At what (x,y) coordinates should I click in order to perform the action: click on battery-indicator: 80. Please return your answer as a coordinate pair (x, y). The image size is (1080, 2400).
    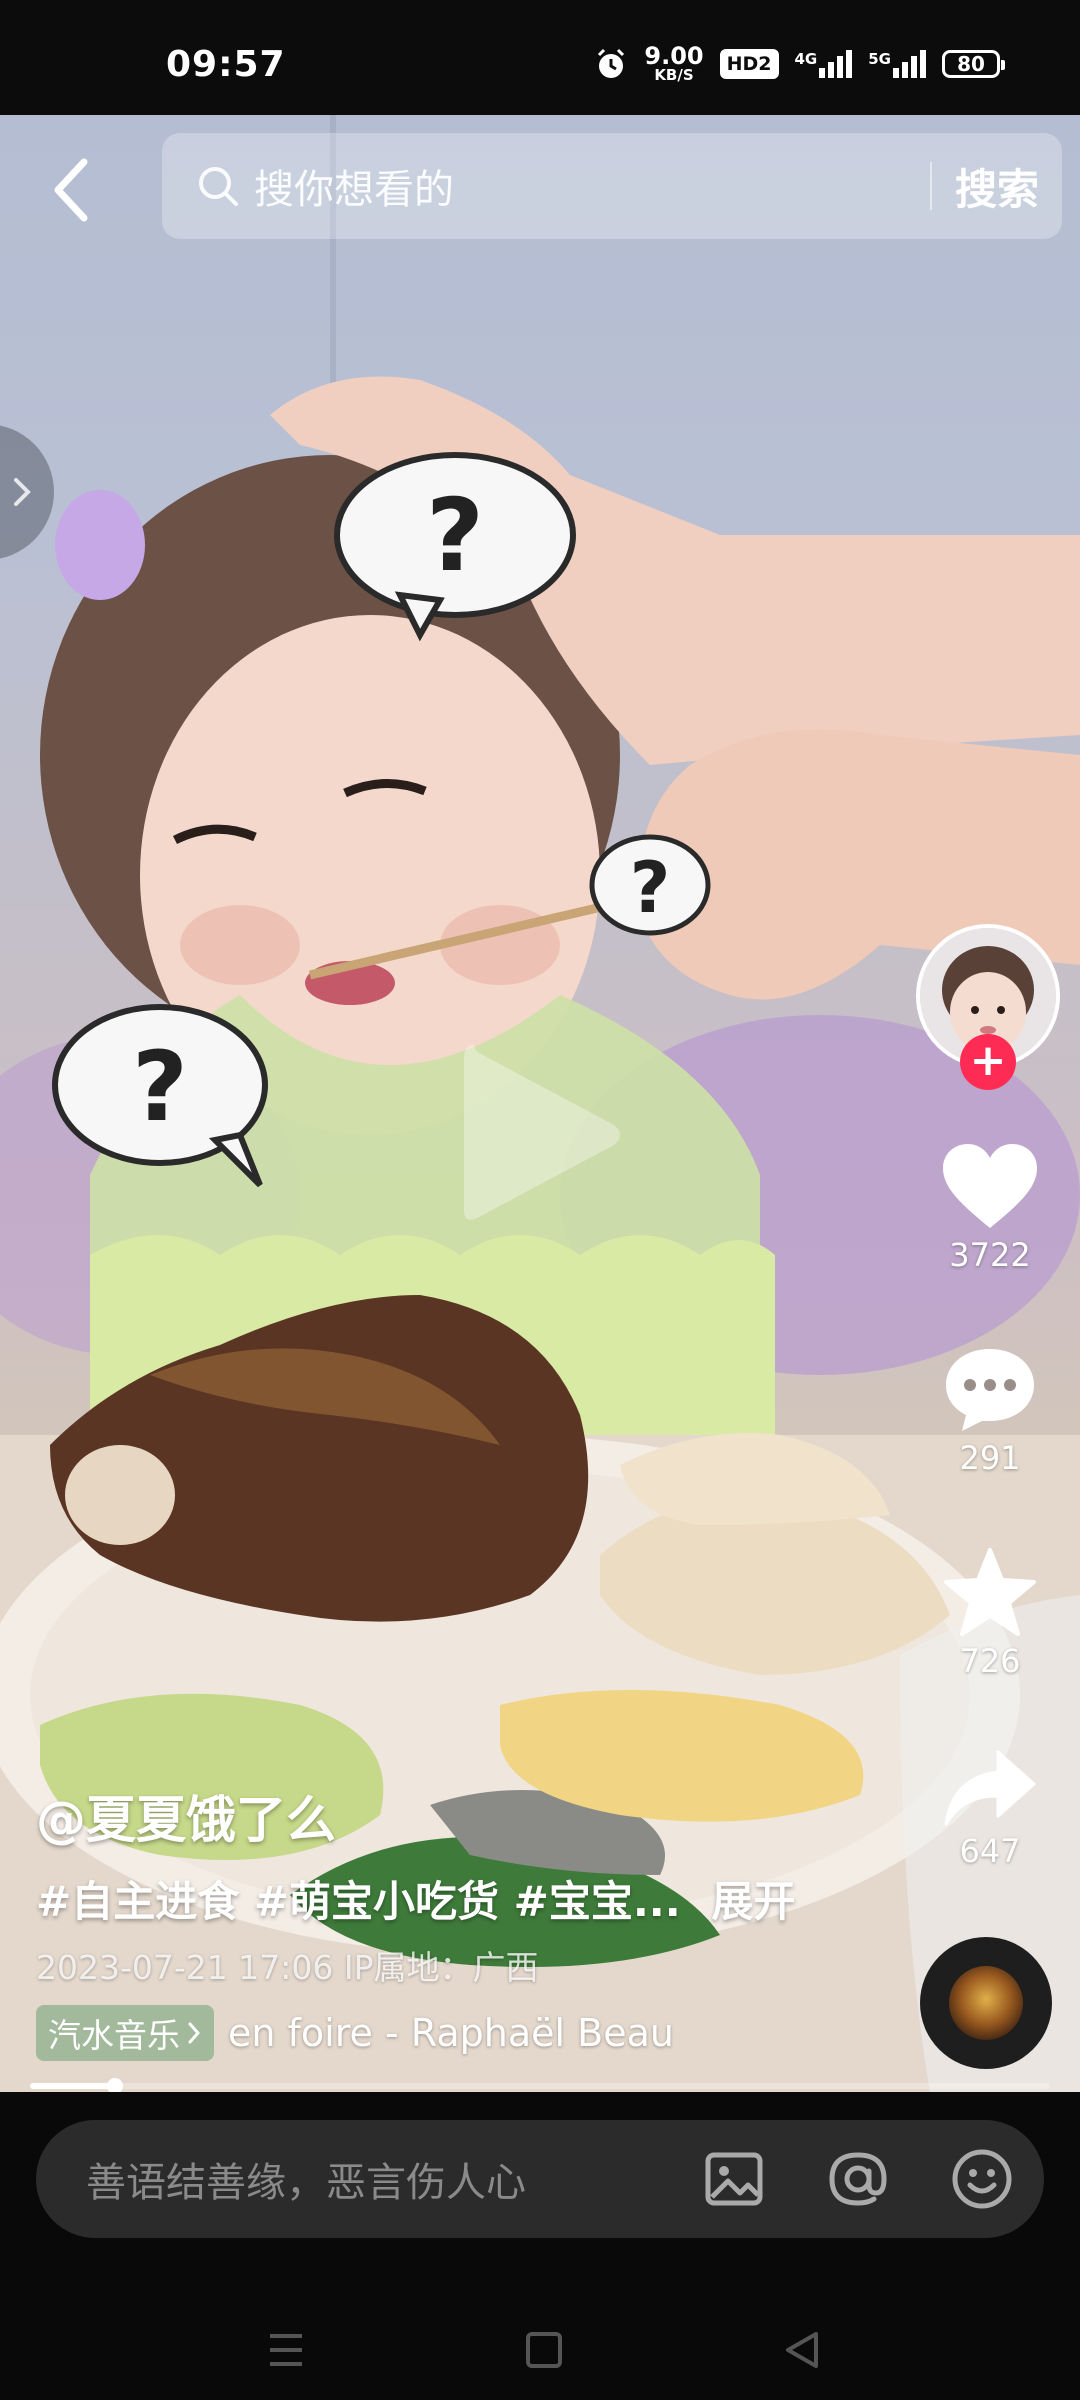
    Looking at the image, I should click on (973, 63).